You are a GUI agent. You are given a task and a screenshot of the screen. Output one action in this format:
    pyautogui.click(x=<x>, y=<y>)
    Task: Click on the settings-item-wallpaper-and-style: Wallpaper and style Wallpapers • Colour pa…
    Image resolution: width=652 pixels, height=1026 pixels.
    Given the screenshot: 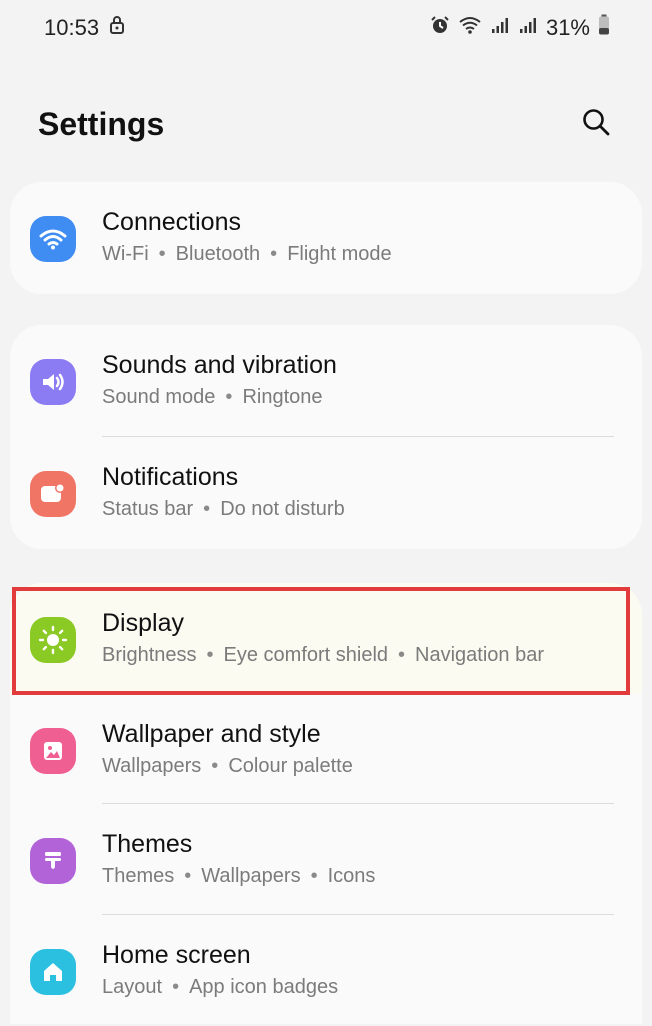 What is the action you would take?
    pyautogui.click(x=326, y=749)
    